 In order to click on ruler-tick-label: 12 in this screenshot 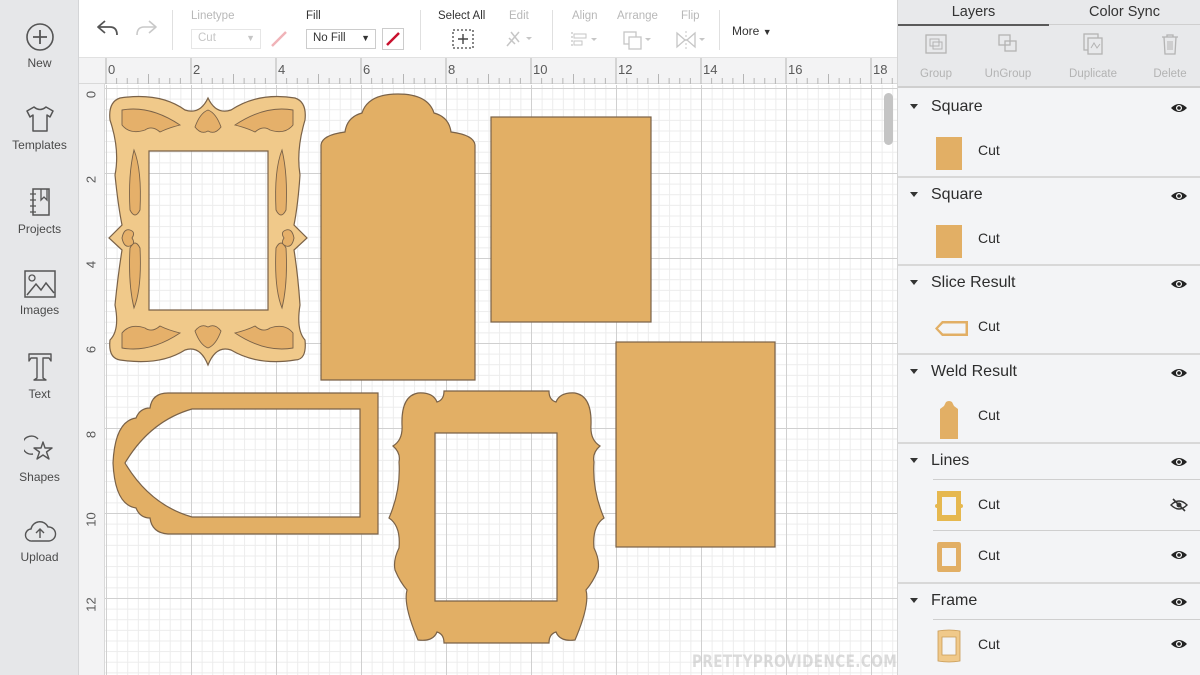, I will do `click(625, 69)`.